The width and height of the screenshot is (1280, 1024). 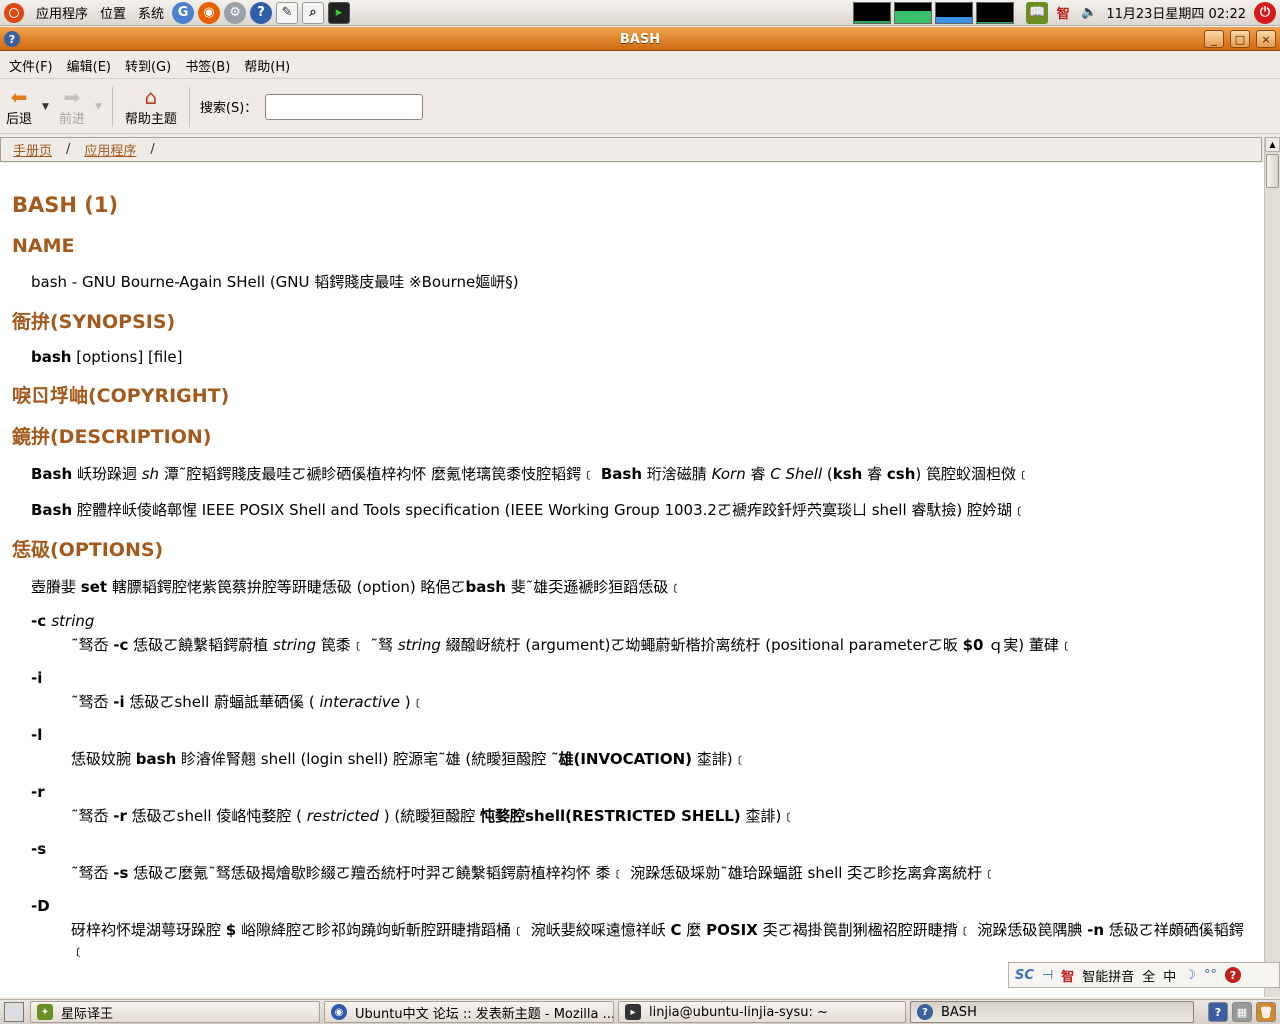 I want to click on system-tray: 📖 智 🔈 11月23日星期四 02:22 ⏻, so click(x=1065, y=13).